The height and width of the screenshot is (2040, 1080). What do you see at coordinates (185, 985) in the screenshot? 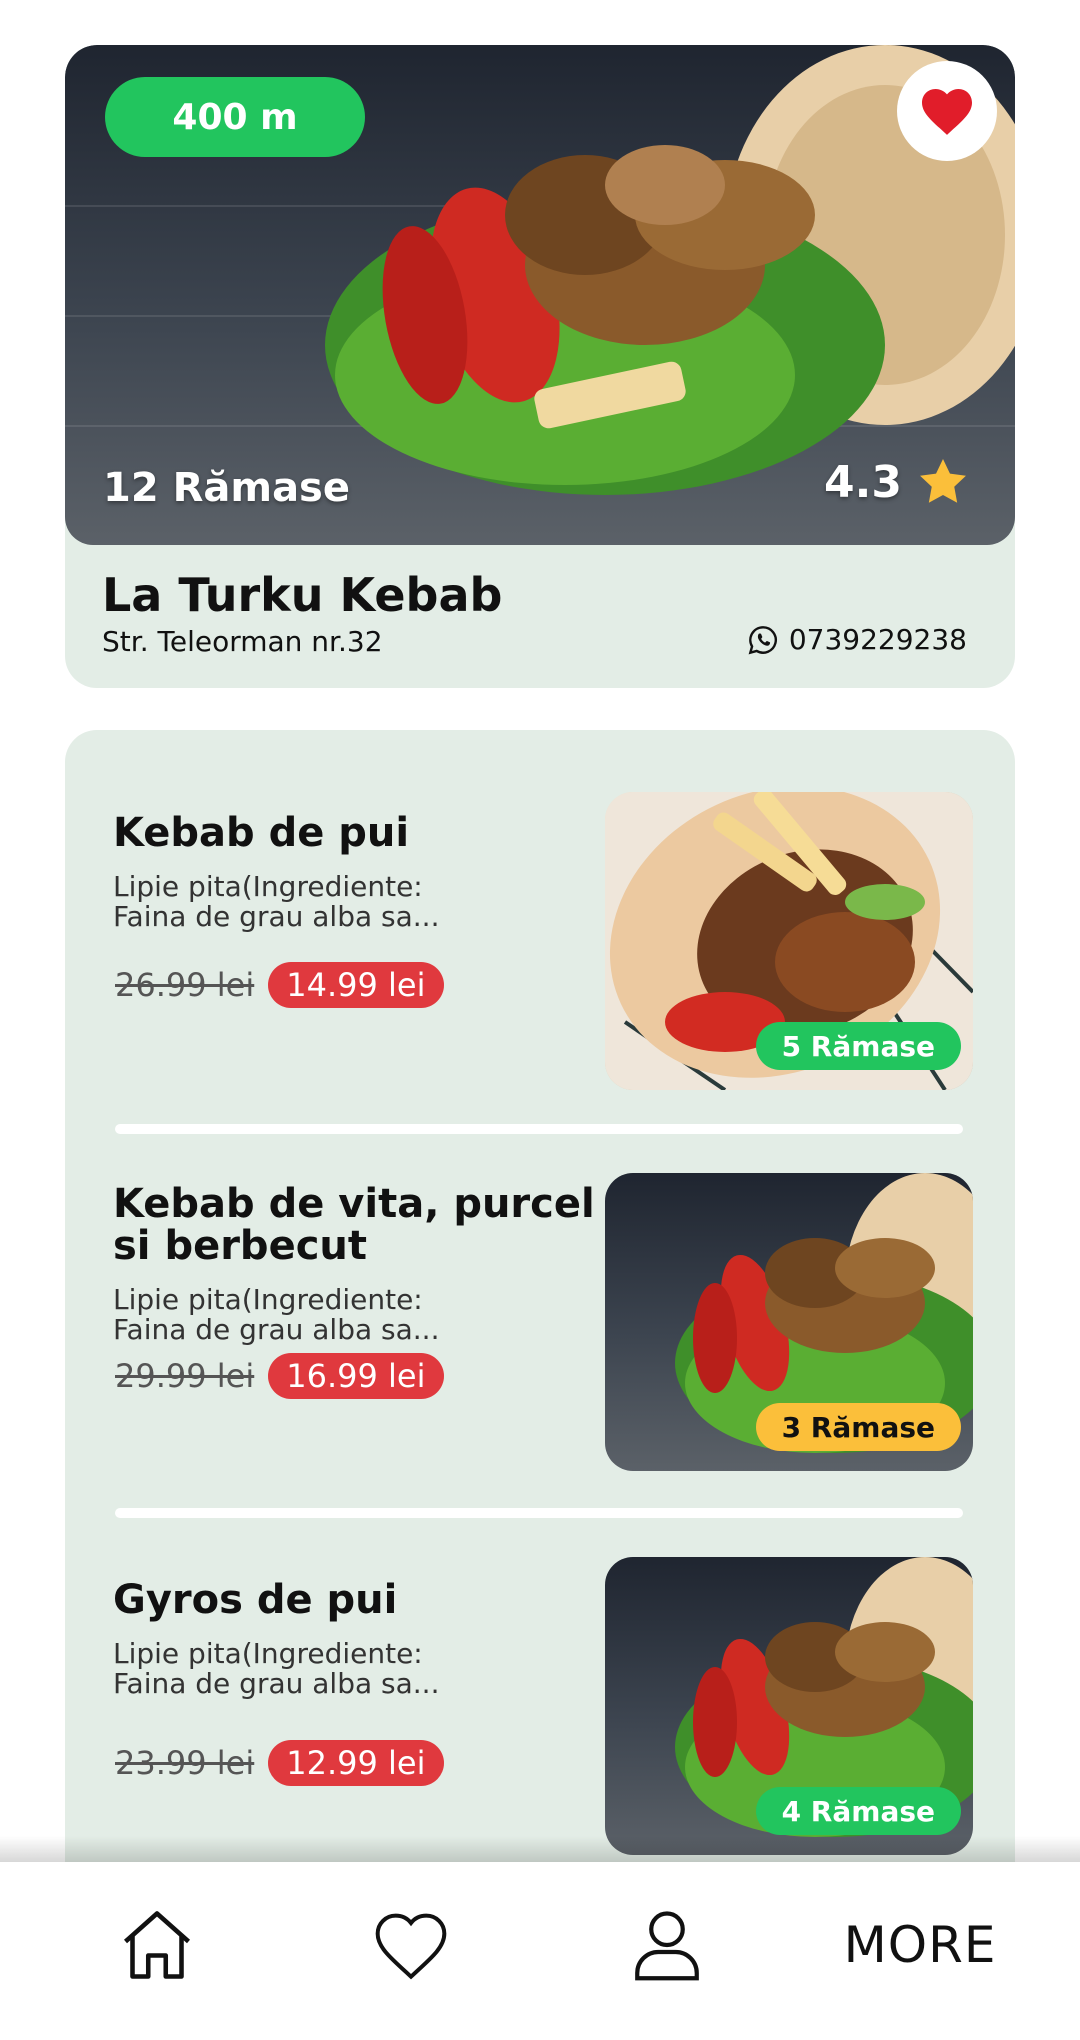
I see `old-price: 26.99 lei` at bounding box center [185, 985].